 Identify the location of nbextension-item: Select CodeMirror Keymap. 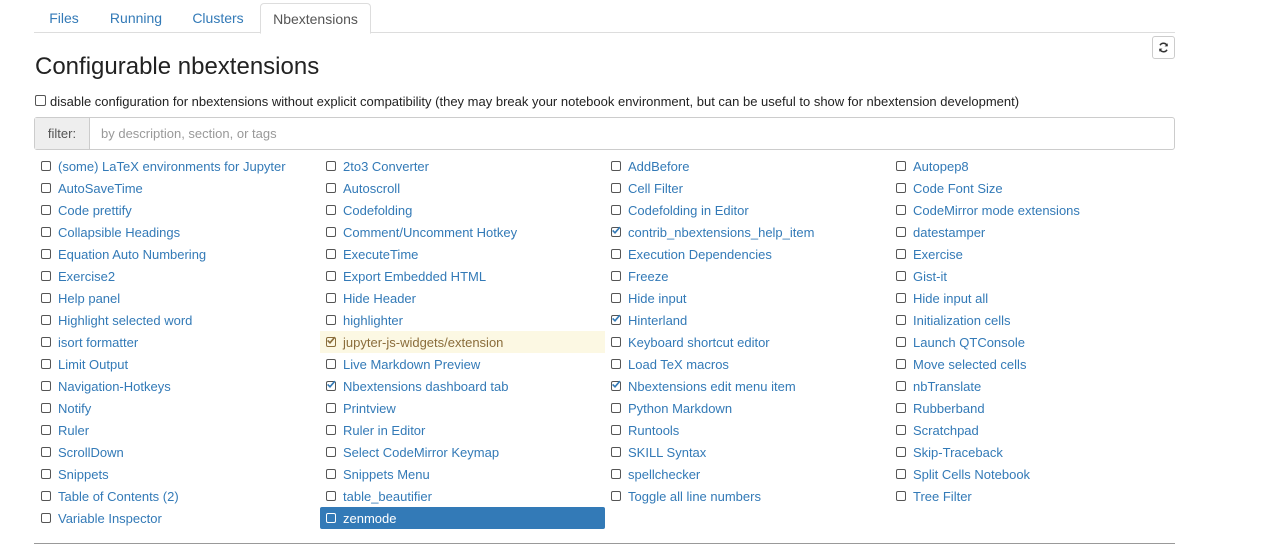
(462, 452).